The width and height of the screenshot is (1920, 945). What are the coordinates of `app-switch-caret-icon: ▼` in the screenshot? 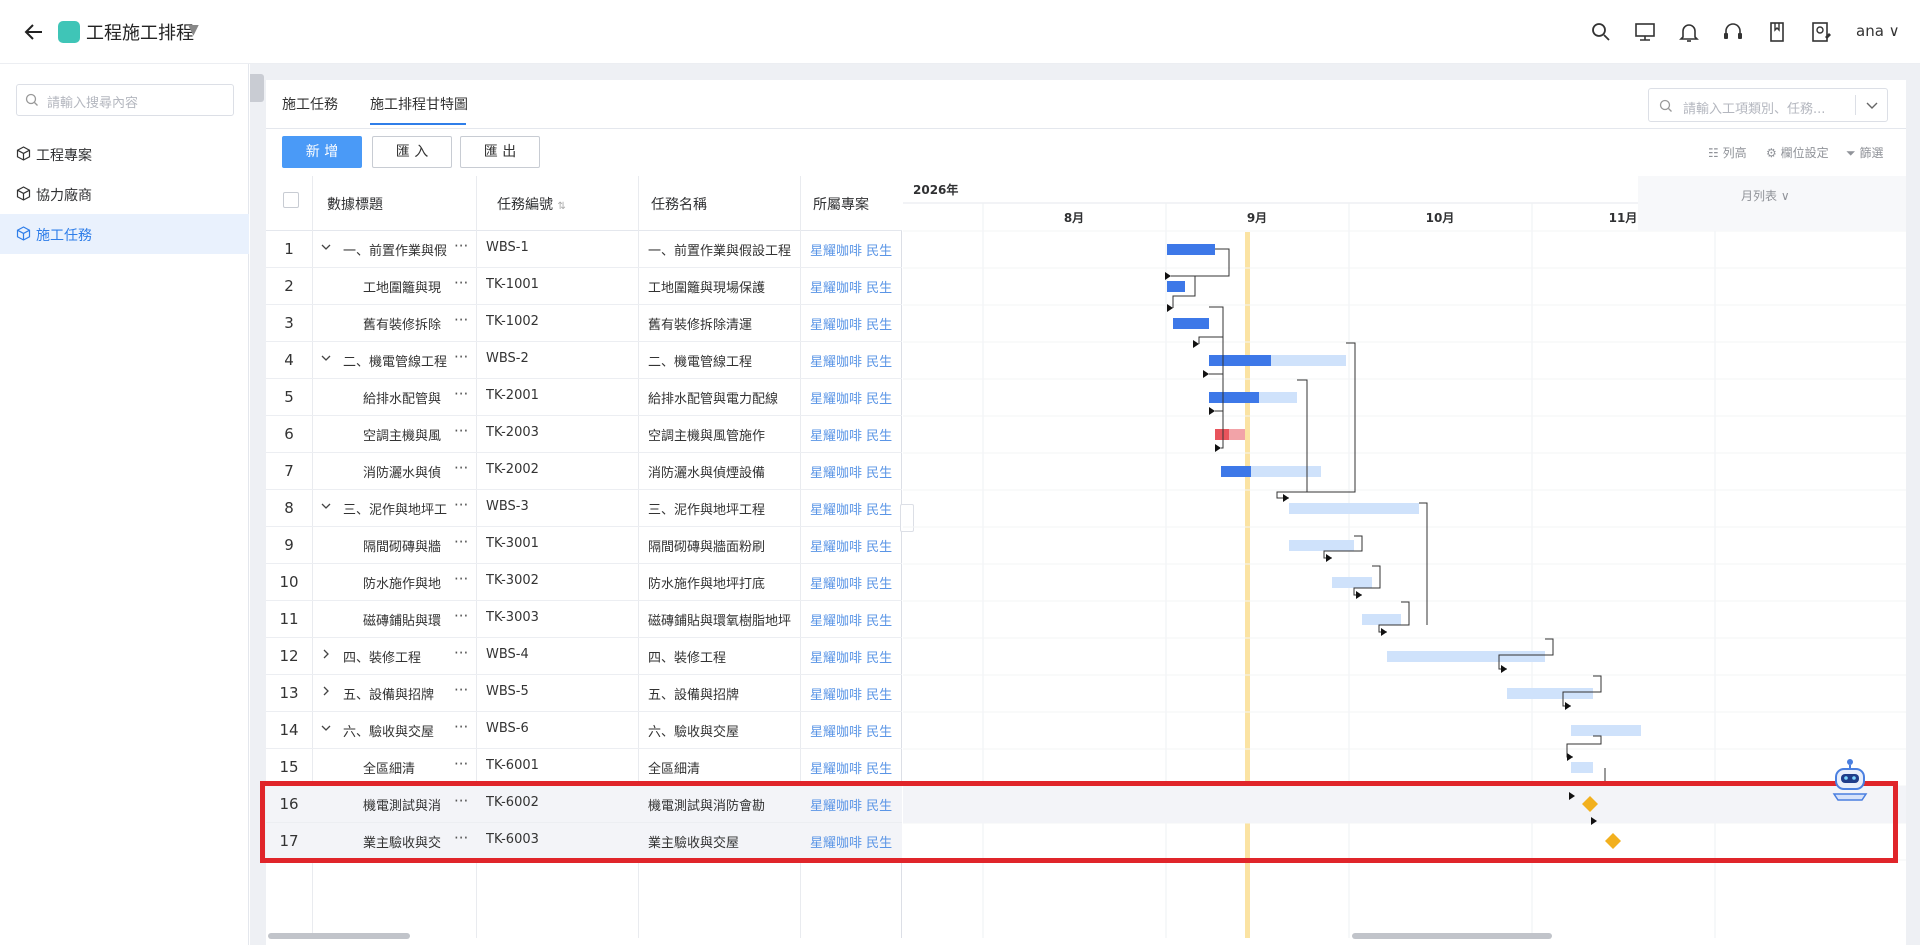 It's located at (193, 30).